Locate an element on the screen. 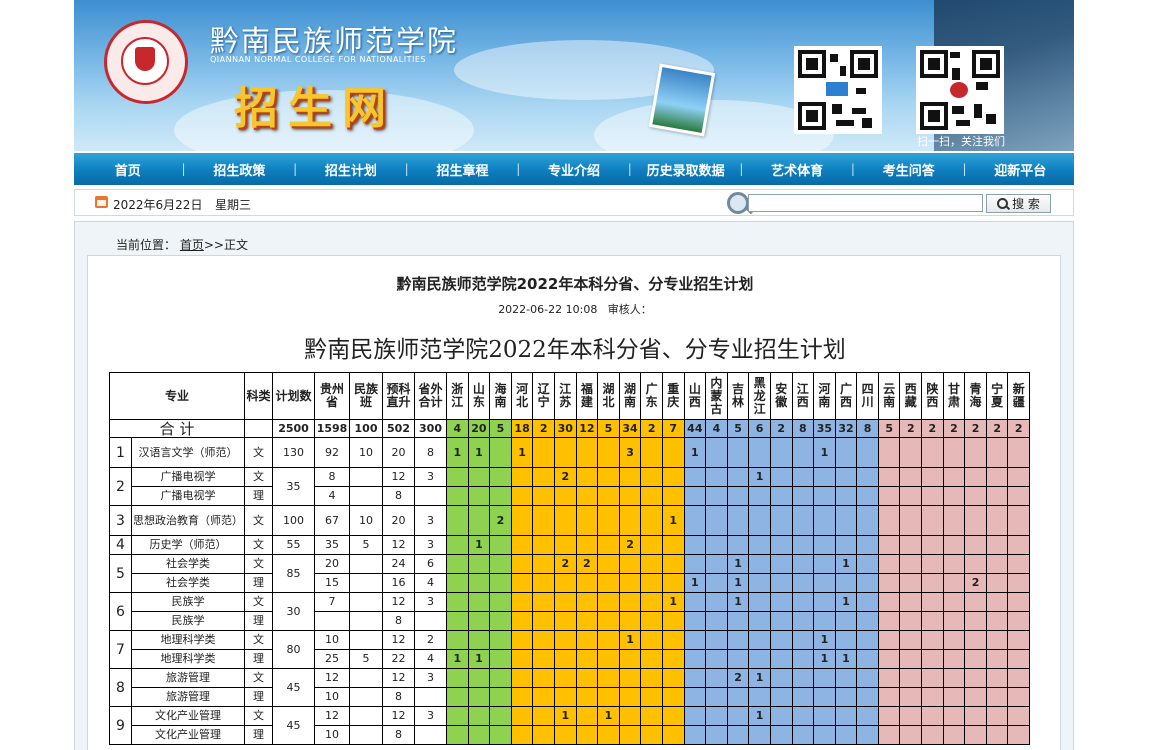  nav-item: 艺术体育 is located at coordinates (797, 169).